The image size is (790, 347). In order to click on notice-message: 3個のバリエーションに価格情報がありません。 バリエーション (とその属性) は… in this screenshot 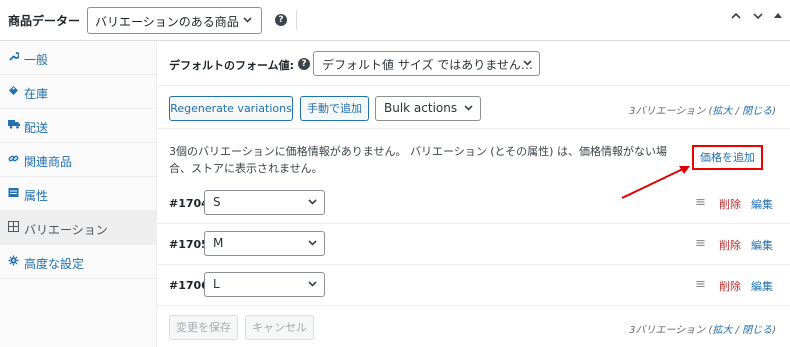, I will do `click(418, 160)`.